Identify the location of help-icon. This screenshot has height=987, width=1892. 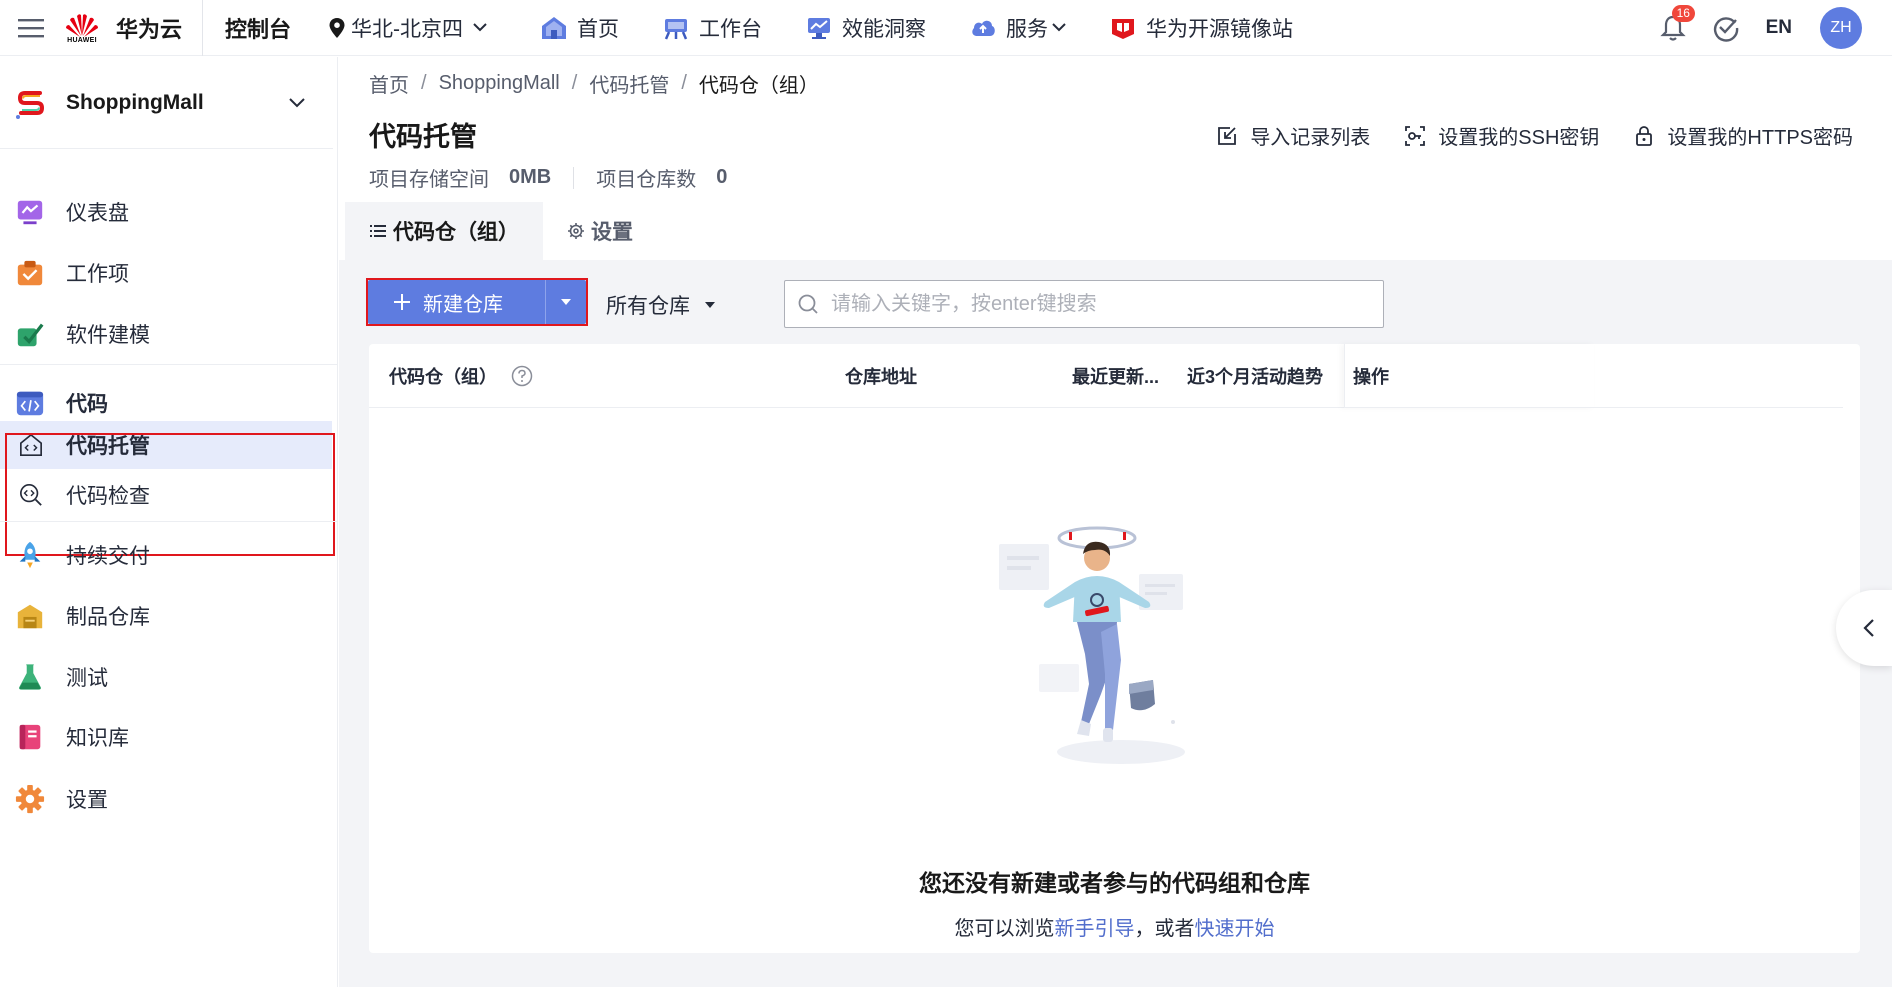
(522, 376).